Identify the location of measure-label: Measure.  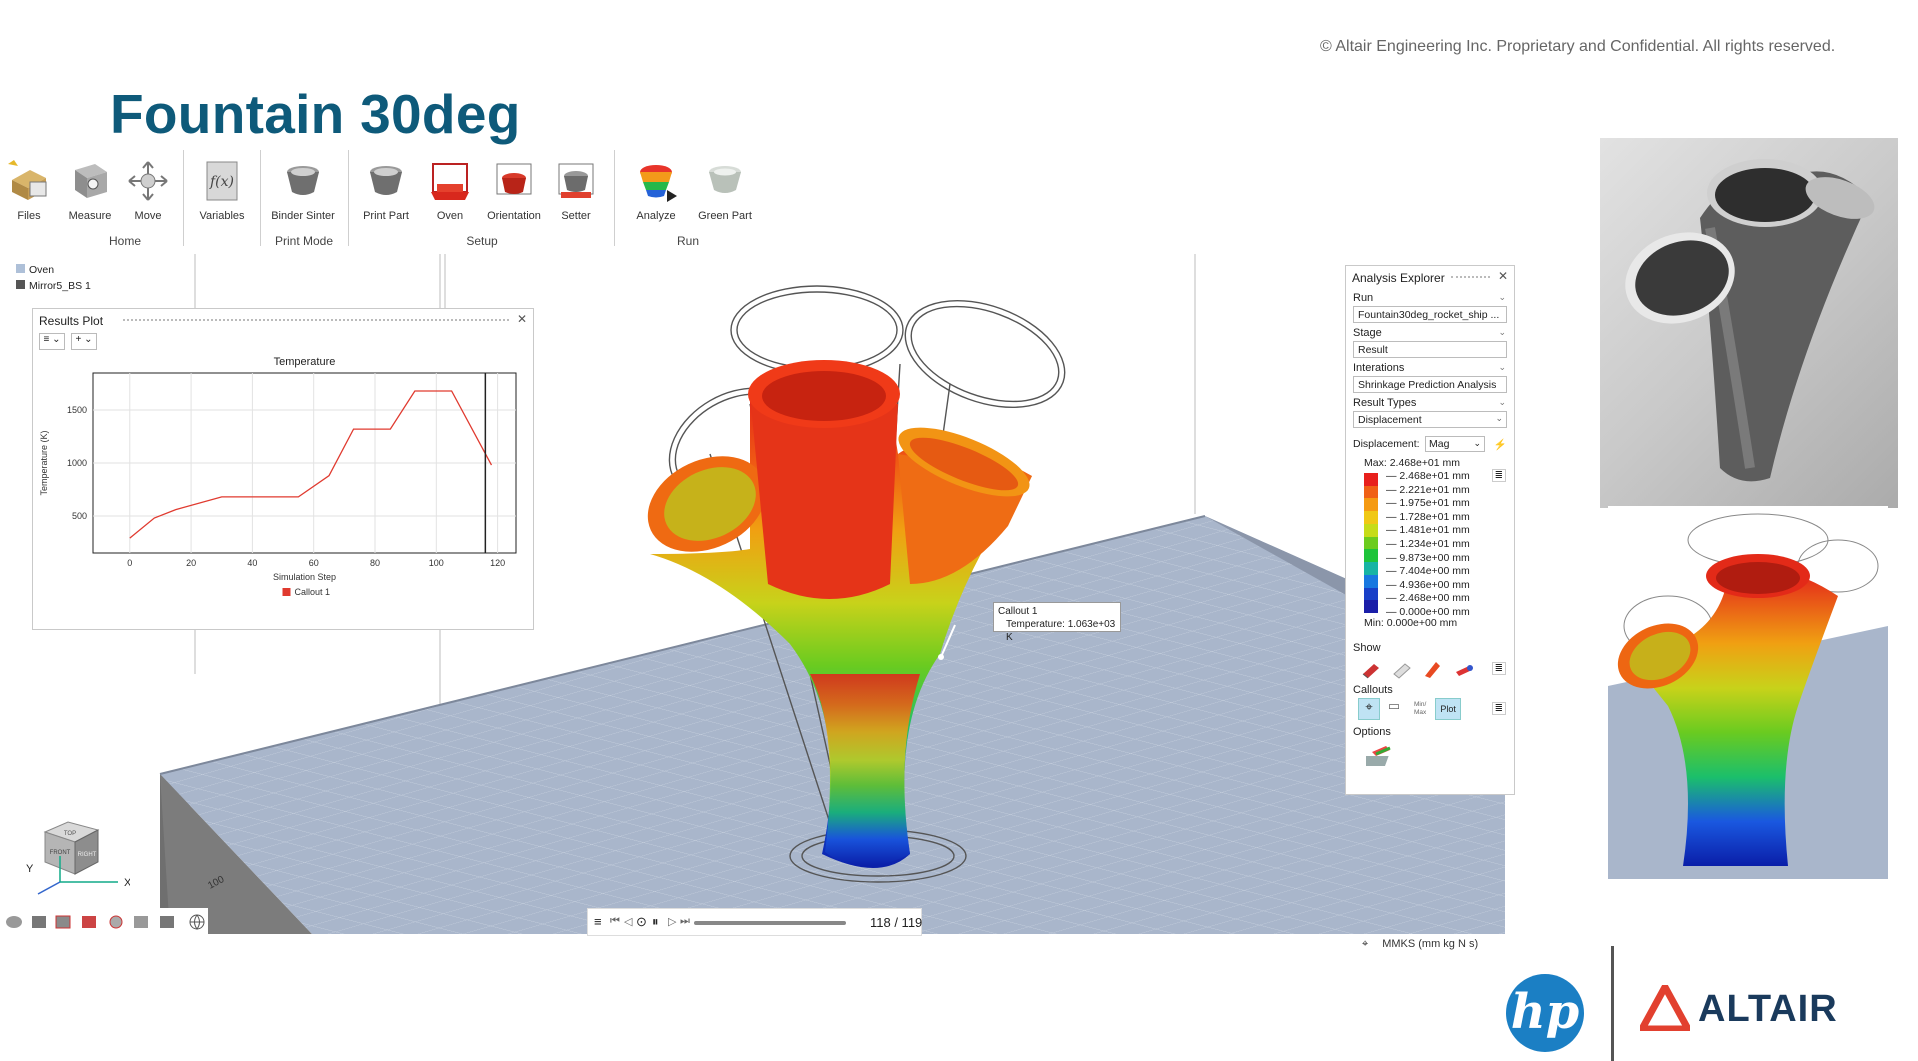
(90, 216).